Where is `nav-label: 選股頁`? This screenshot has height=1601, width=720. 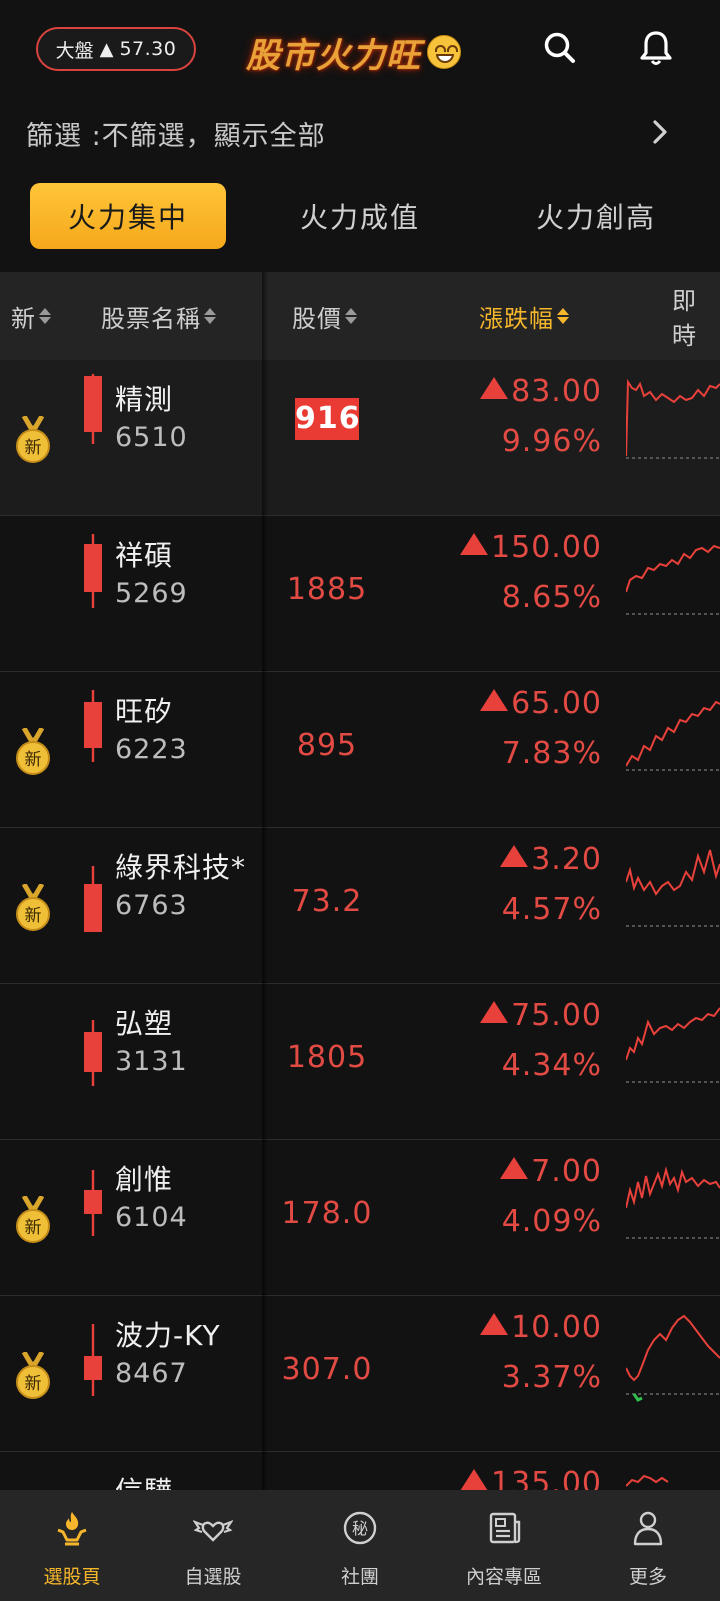 nav-label: 選股頁 is located at coordinates (72, 1577).